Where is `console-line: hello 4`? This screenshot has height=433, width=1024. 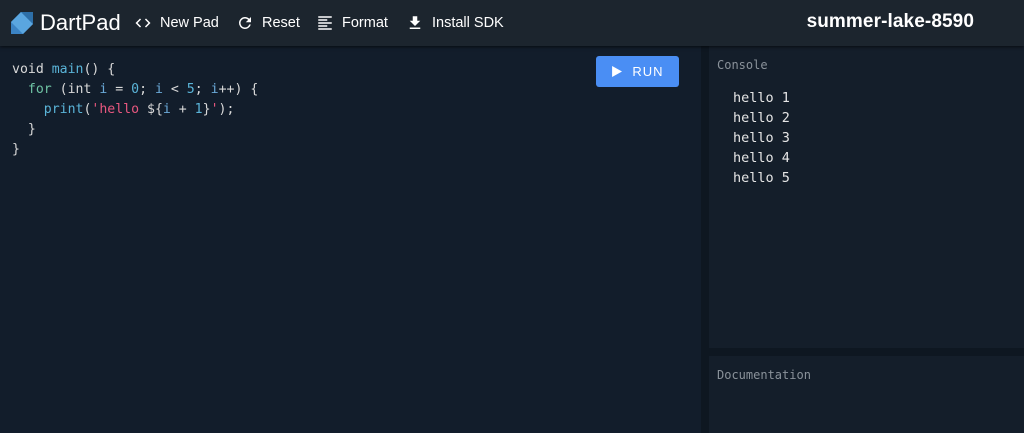 console-line: hello 4 is located at coordinates (761, 158).